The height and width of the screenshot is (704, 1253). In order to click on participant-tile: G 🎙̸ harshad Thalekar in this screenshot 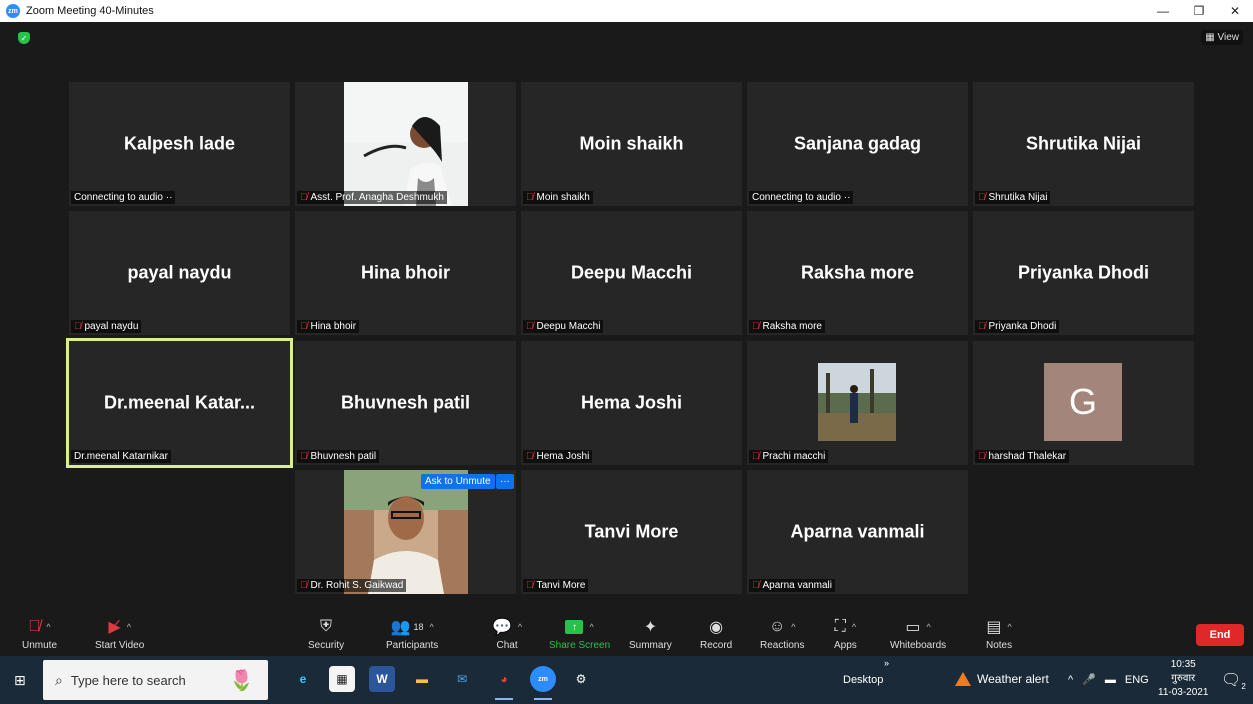, I will do `click(1083, 403)`.